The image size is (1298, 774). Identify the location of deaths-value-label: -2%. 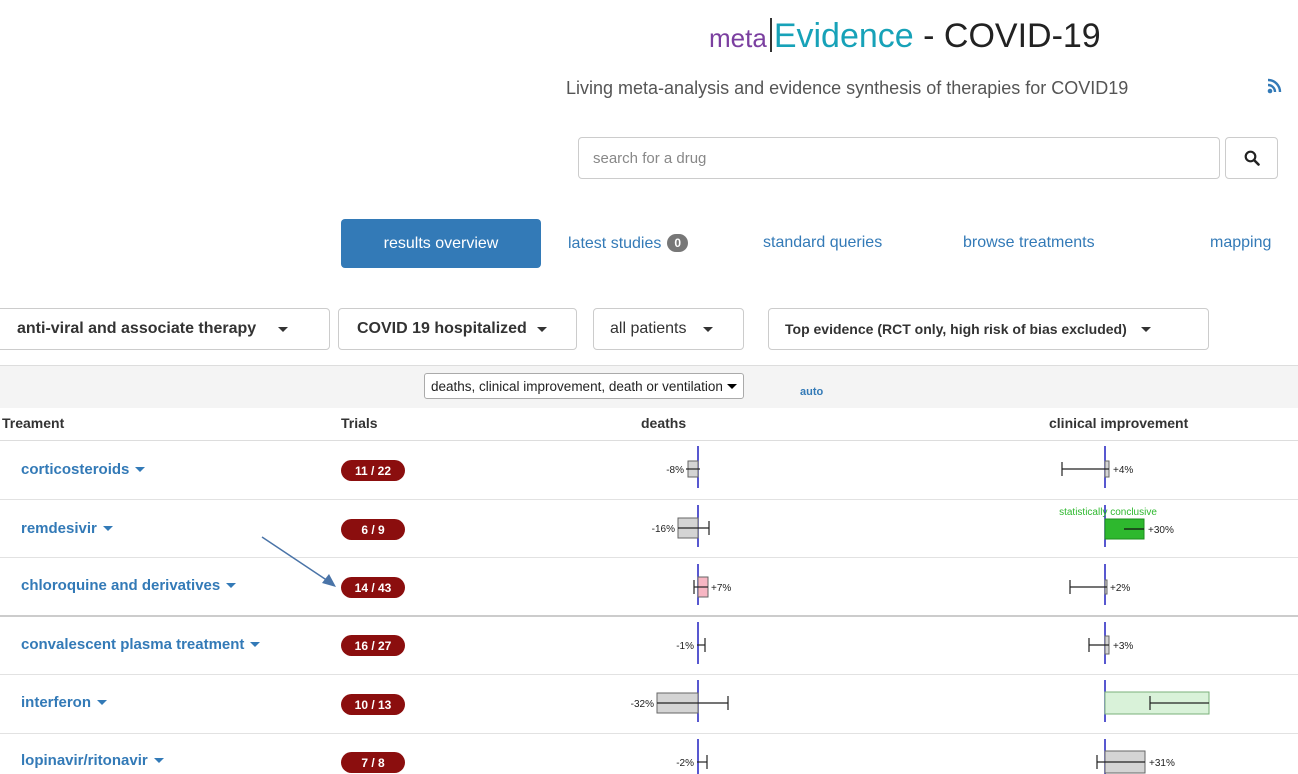
(685, 763).